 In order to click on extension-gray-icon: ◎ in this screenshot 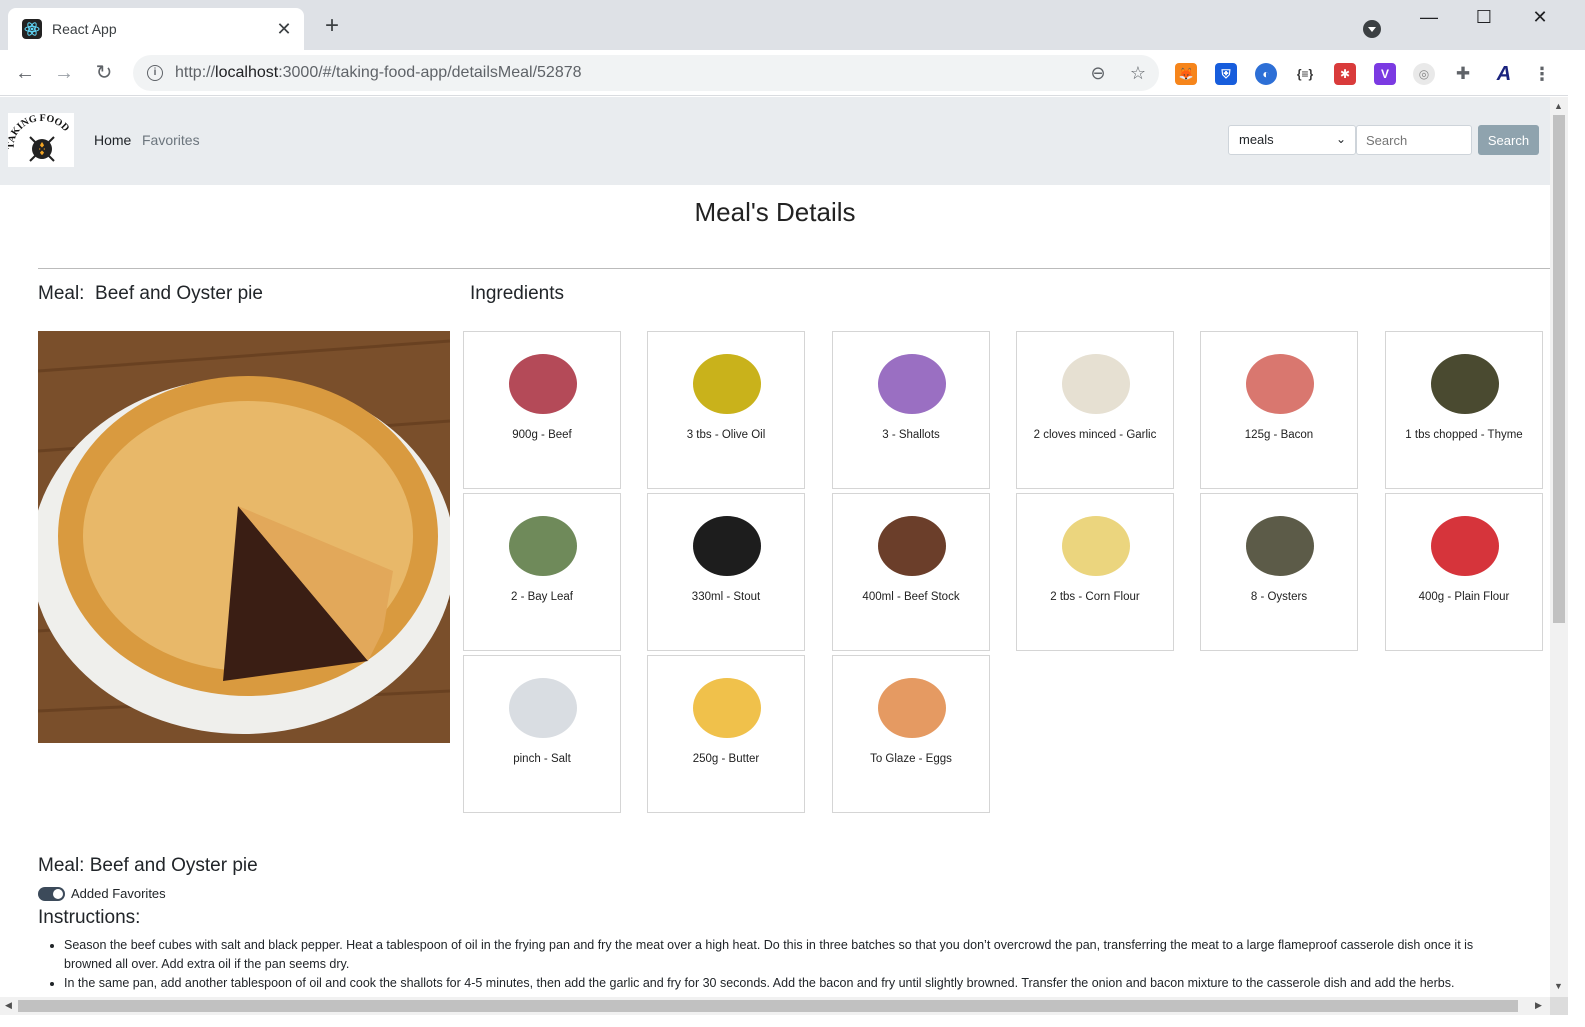, I will do `click(1424, 74)`.